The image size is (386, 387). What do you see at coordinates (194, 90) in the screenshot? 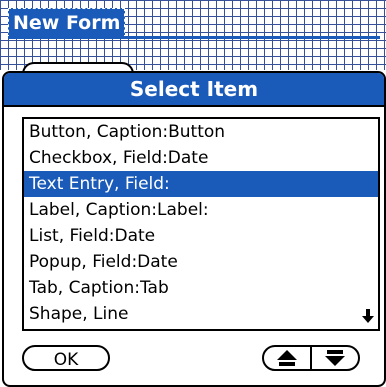
I see `dialog-title: Select Item` at bounding box center [194, 90].